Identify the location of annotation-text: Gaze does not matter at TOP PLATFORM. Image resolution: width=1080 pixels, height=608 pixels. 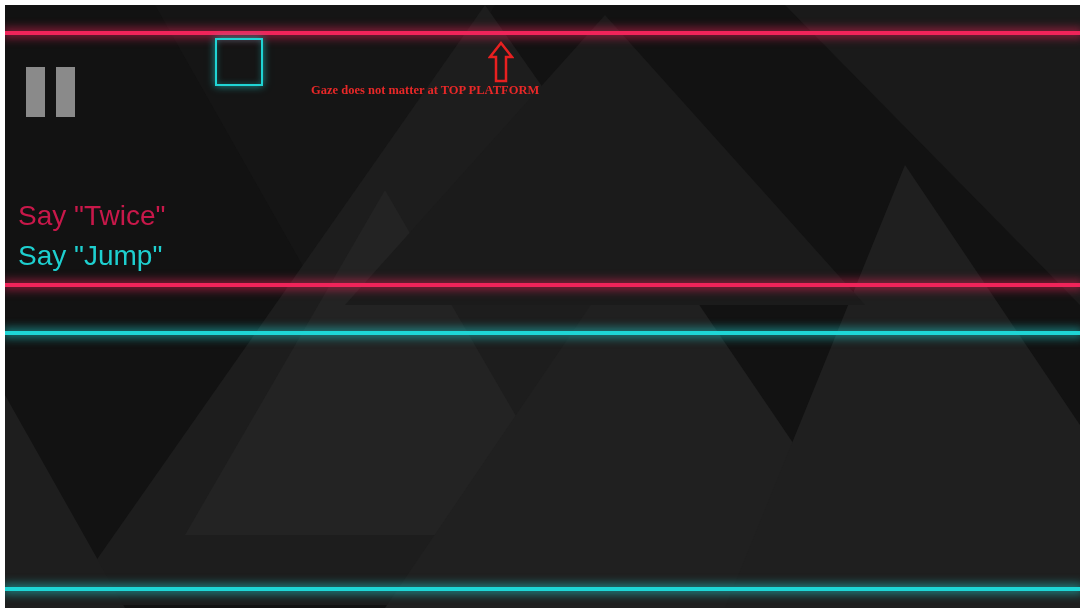
(425, 90).